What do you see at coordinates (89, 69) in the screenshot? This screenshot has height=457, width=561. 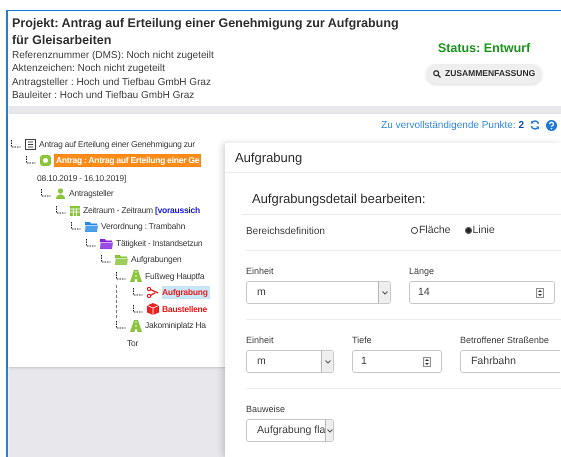 I see `project-detail: Aktenzeichen: Noch nicht zugeteilt` at bounding box center [89, 69].